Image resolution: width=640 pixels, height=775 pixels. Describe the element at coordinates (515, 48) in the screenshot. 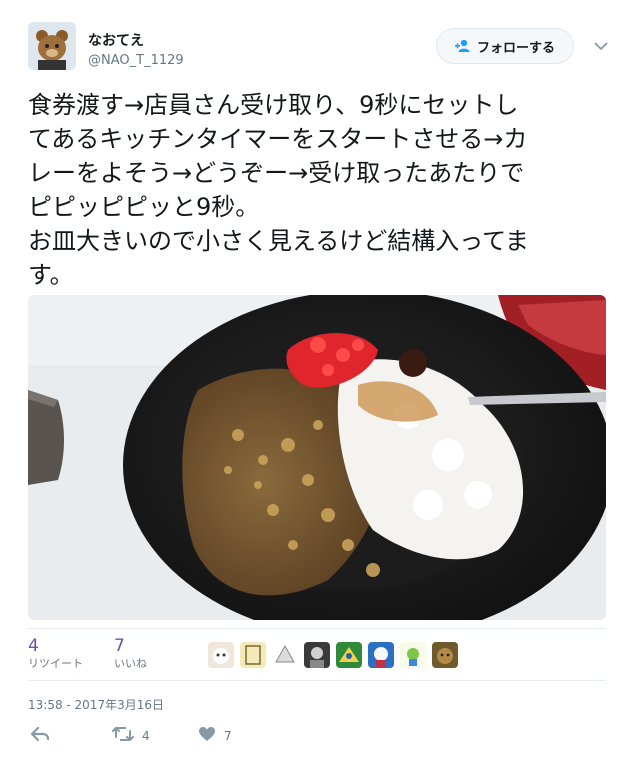

I see `follow-button-label: フォローする` at that location.